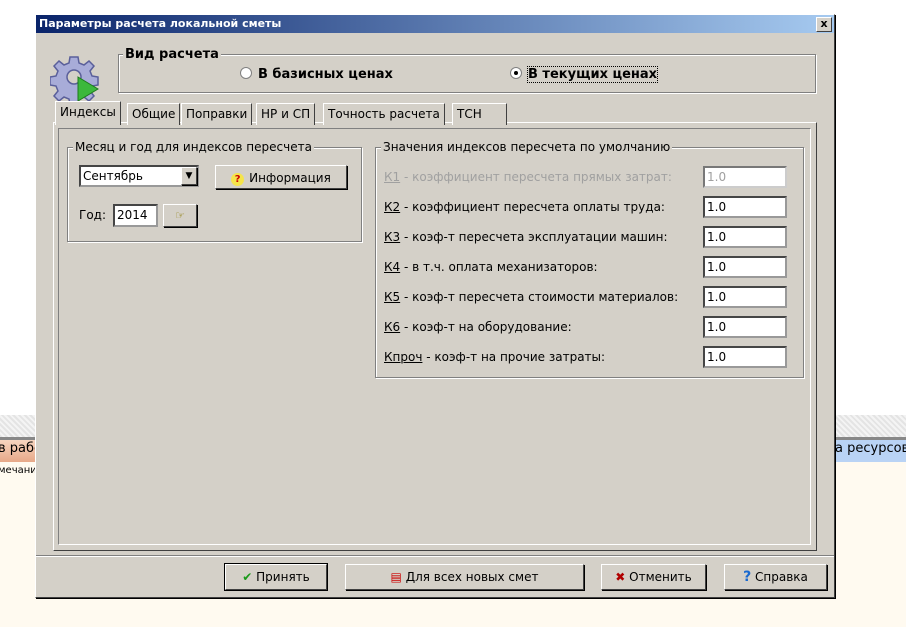  I want to click on cancel-button: ✖ Отменить, so click(653, 577).